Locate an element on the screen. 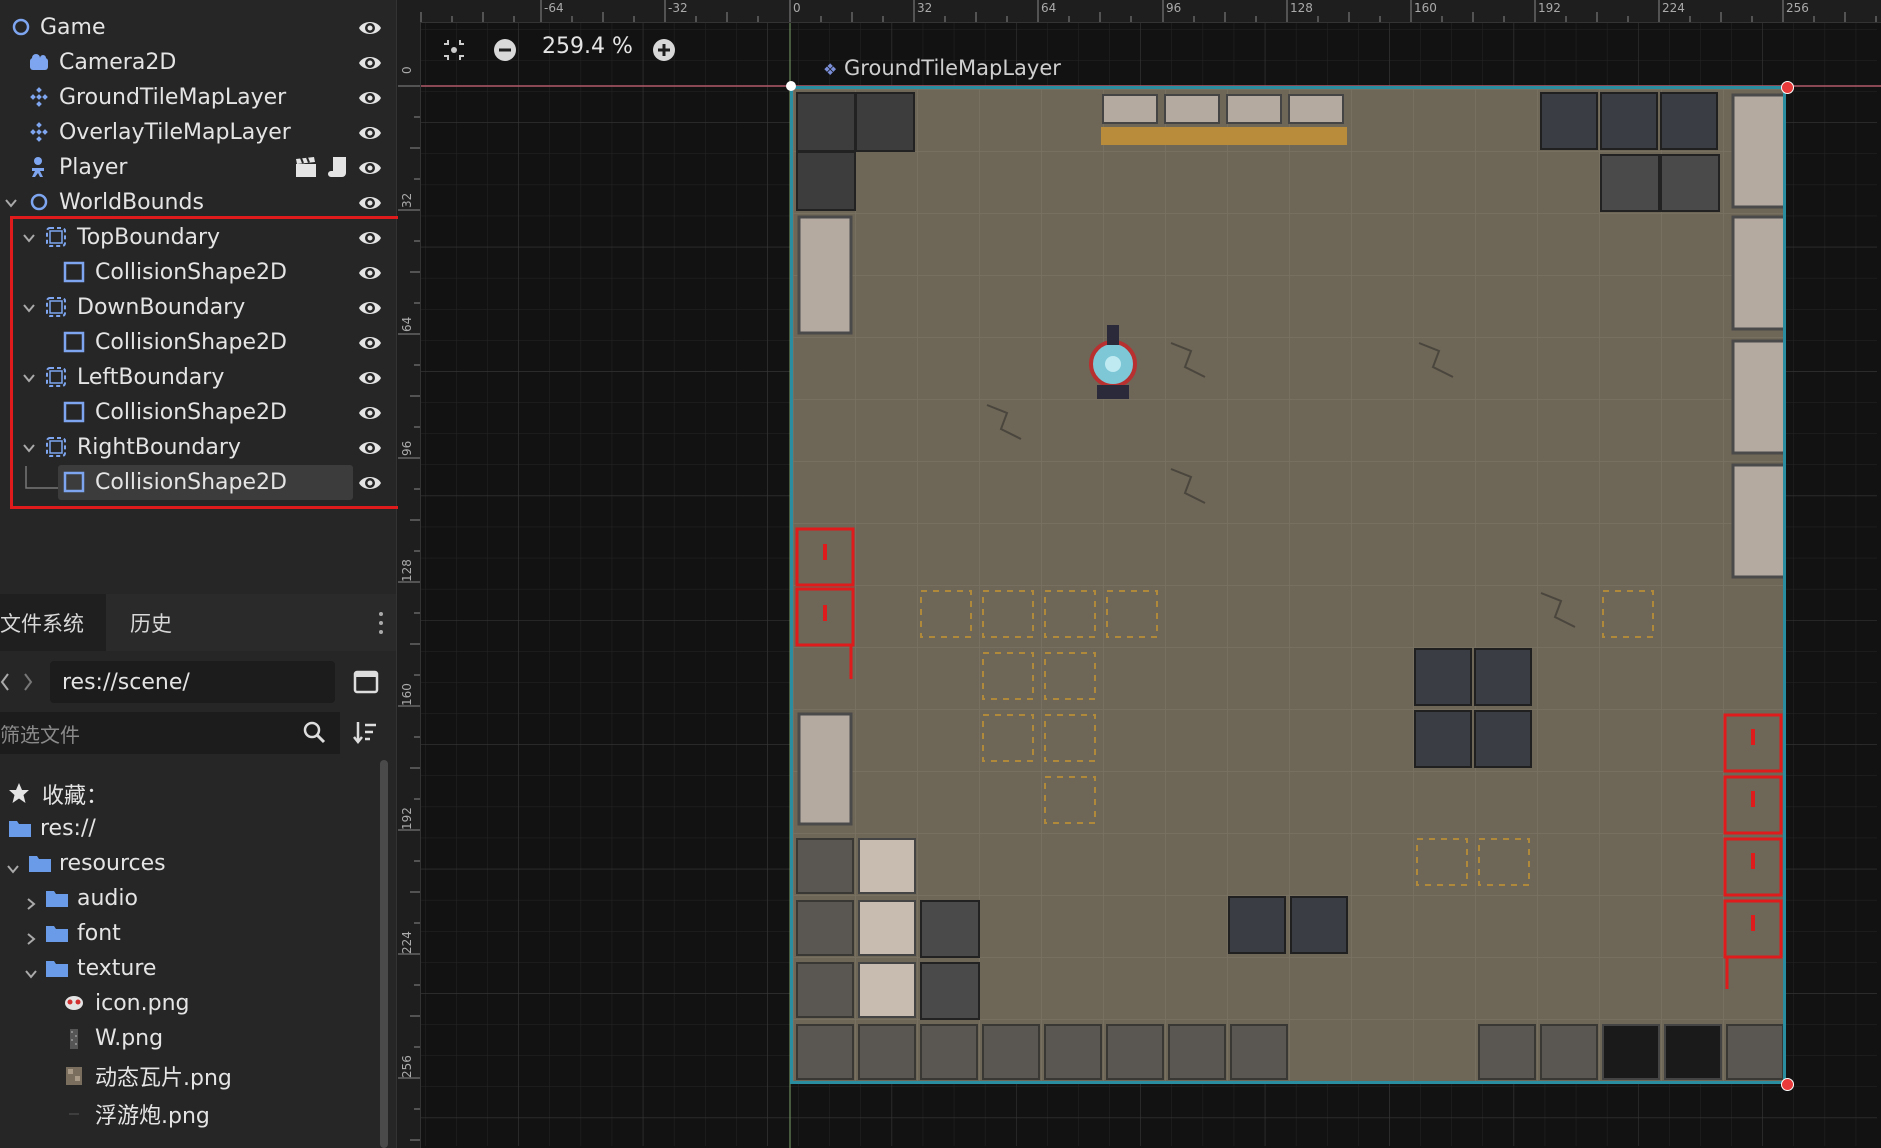 The image size is (1881, 1148). annotation-highlight-box is located at coordinates (207, 362).